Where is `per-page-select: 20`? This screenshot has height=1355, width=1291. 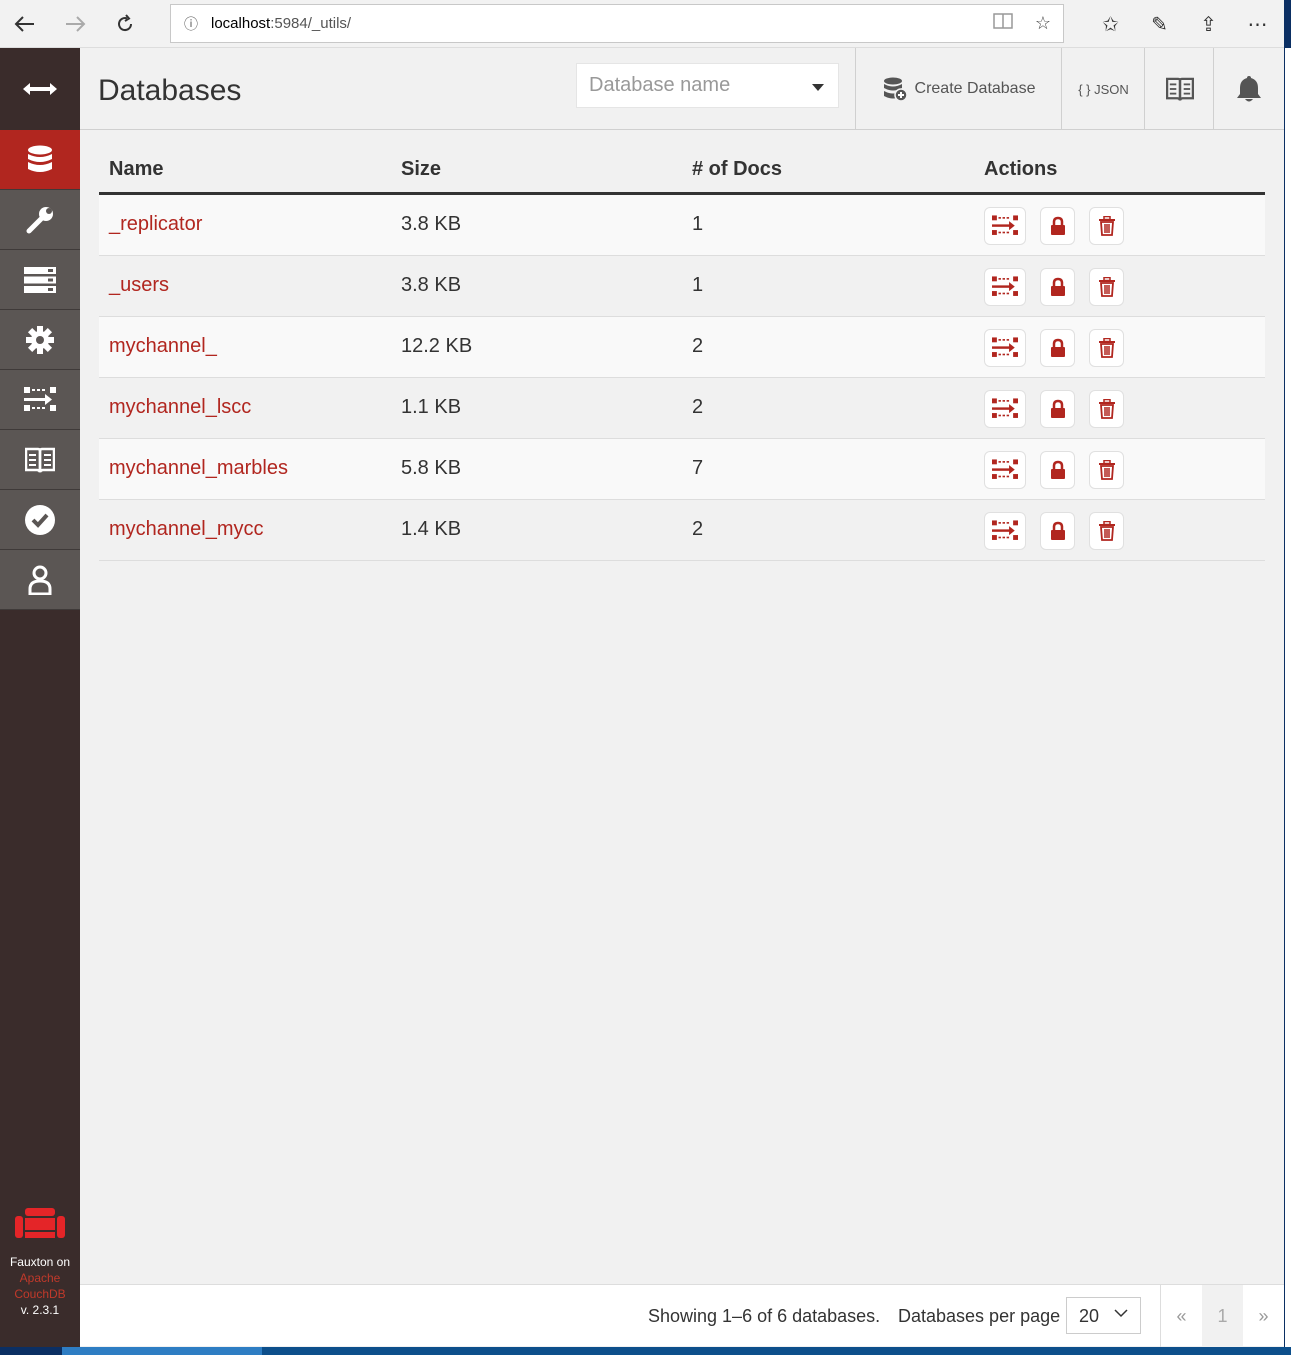 per-page-select: 20 is located at coordinates (1103, 1315).